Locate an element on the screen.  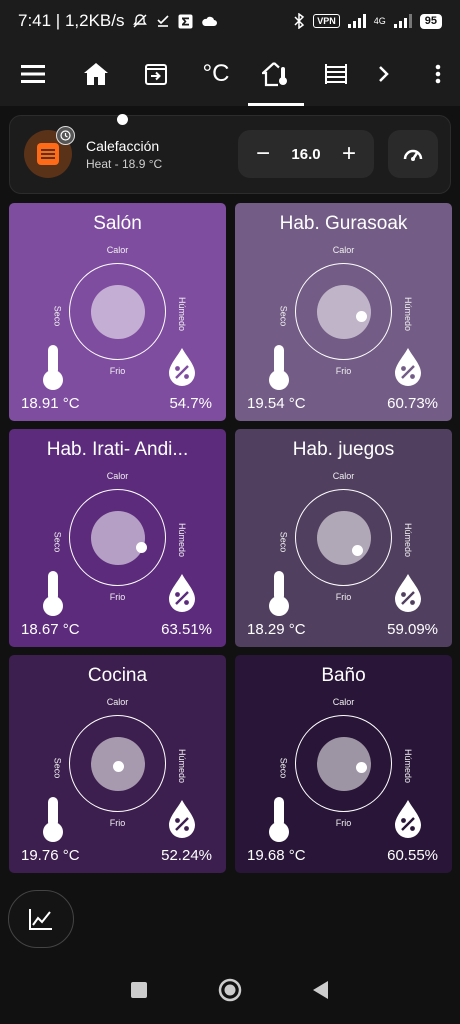
square-icon is located at coordinates (139, 989).